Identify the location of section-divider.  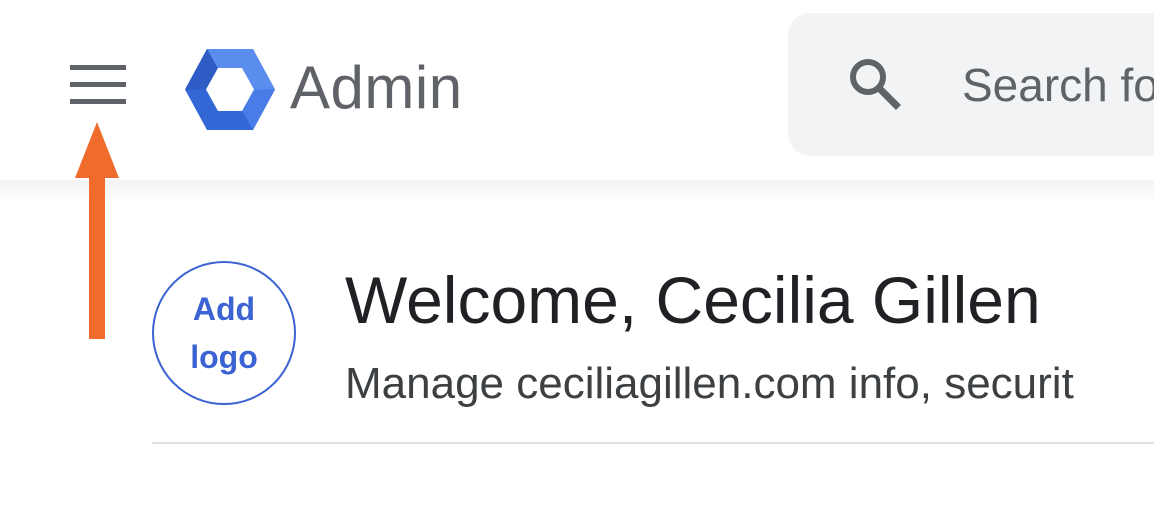
(653, 443).